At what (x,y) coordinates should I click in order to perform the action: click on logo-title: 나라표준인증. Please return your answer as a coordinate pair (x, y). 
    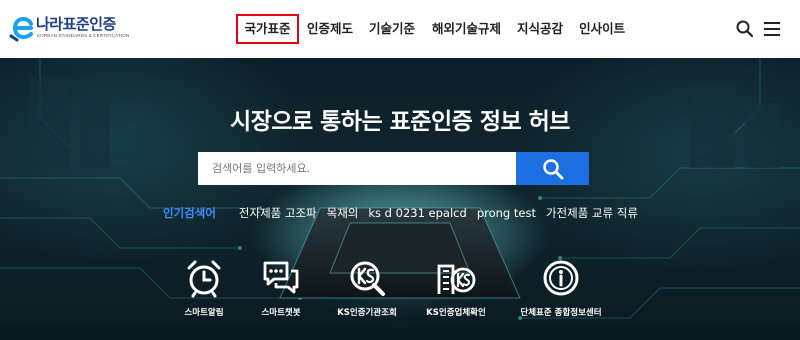
    Looking at the image, I should click on (76, 24).